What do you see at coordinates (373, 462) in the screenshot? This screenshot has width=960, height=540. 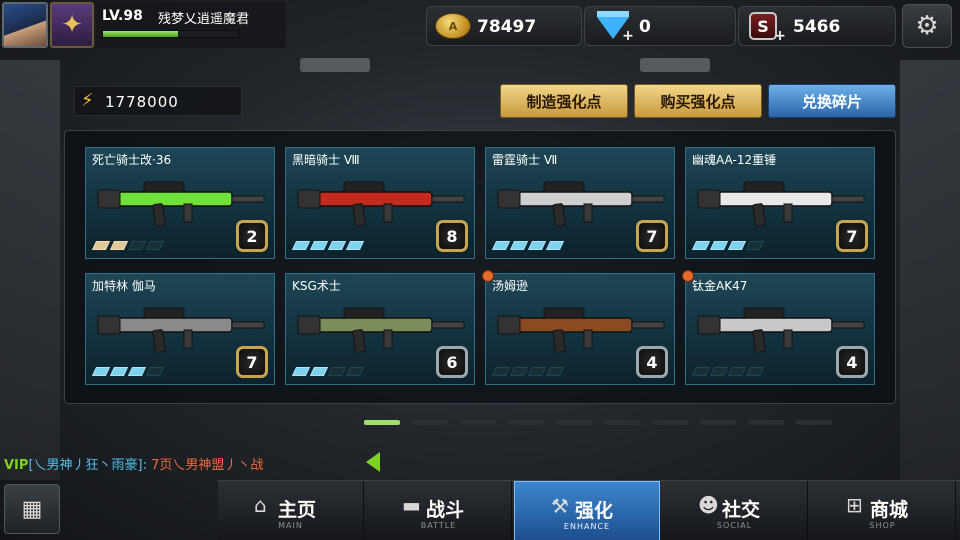 I see `chat-collapse-arrow-icon` at bounding box center [373, 462].